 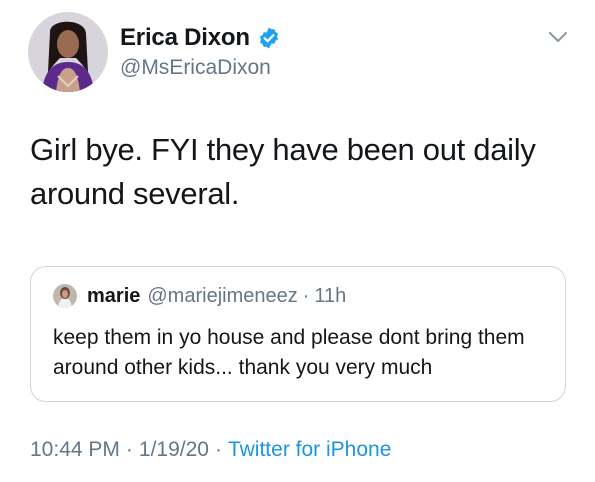 What do you see at coordinates (68, 52) in the screenshot?
I see `author-avatar` at bounding box center [68, 52].